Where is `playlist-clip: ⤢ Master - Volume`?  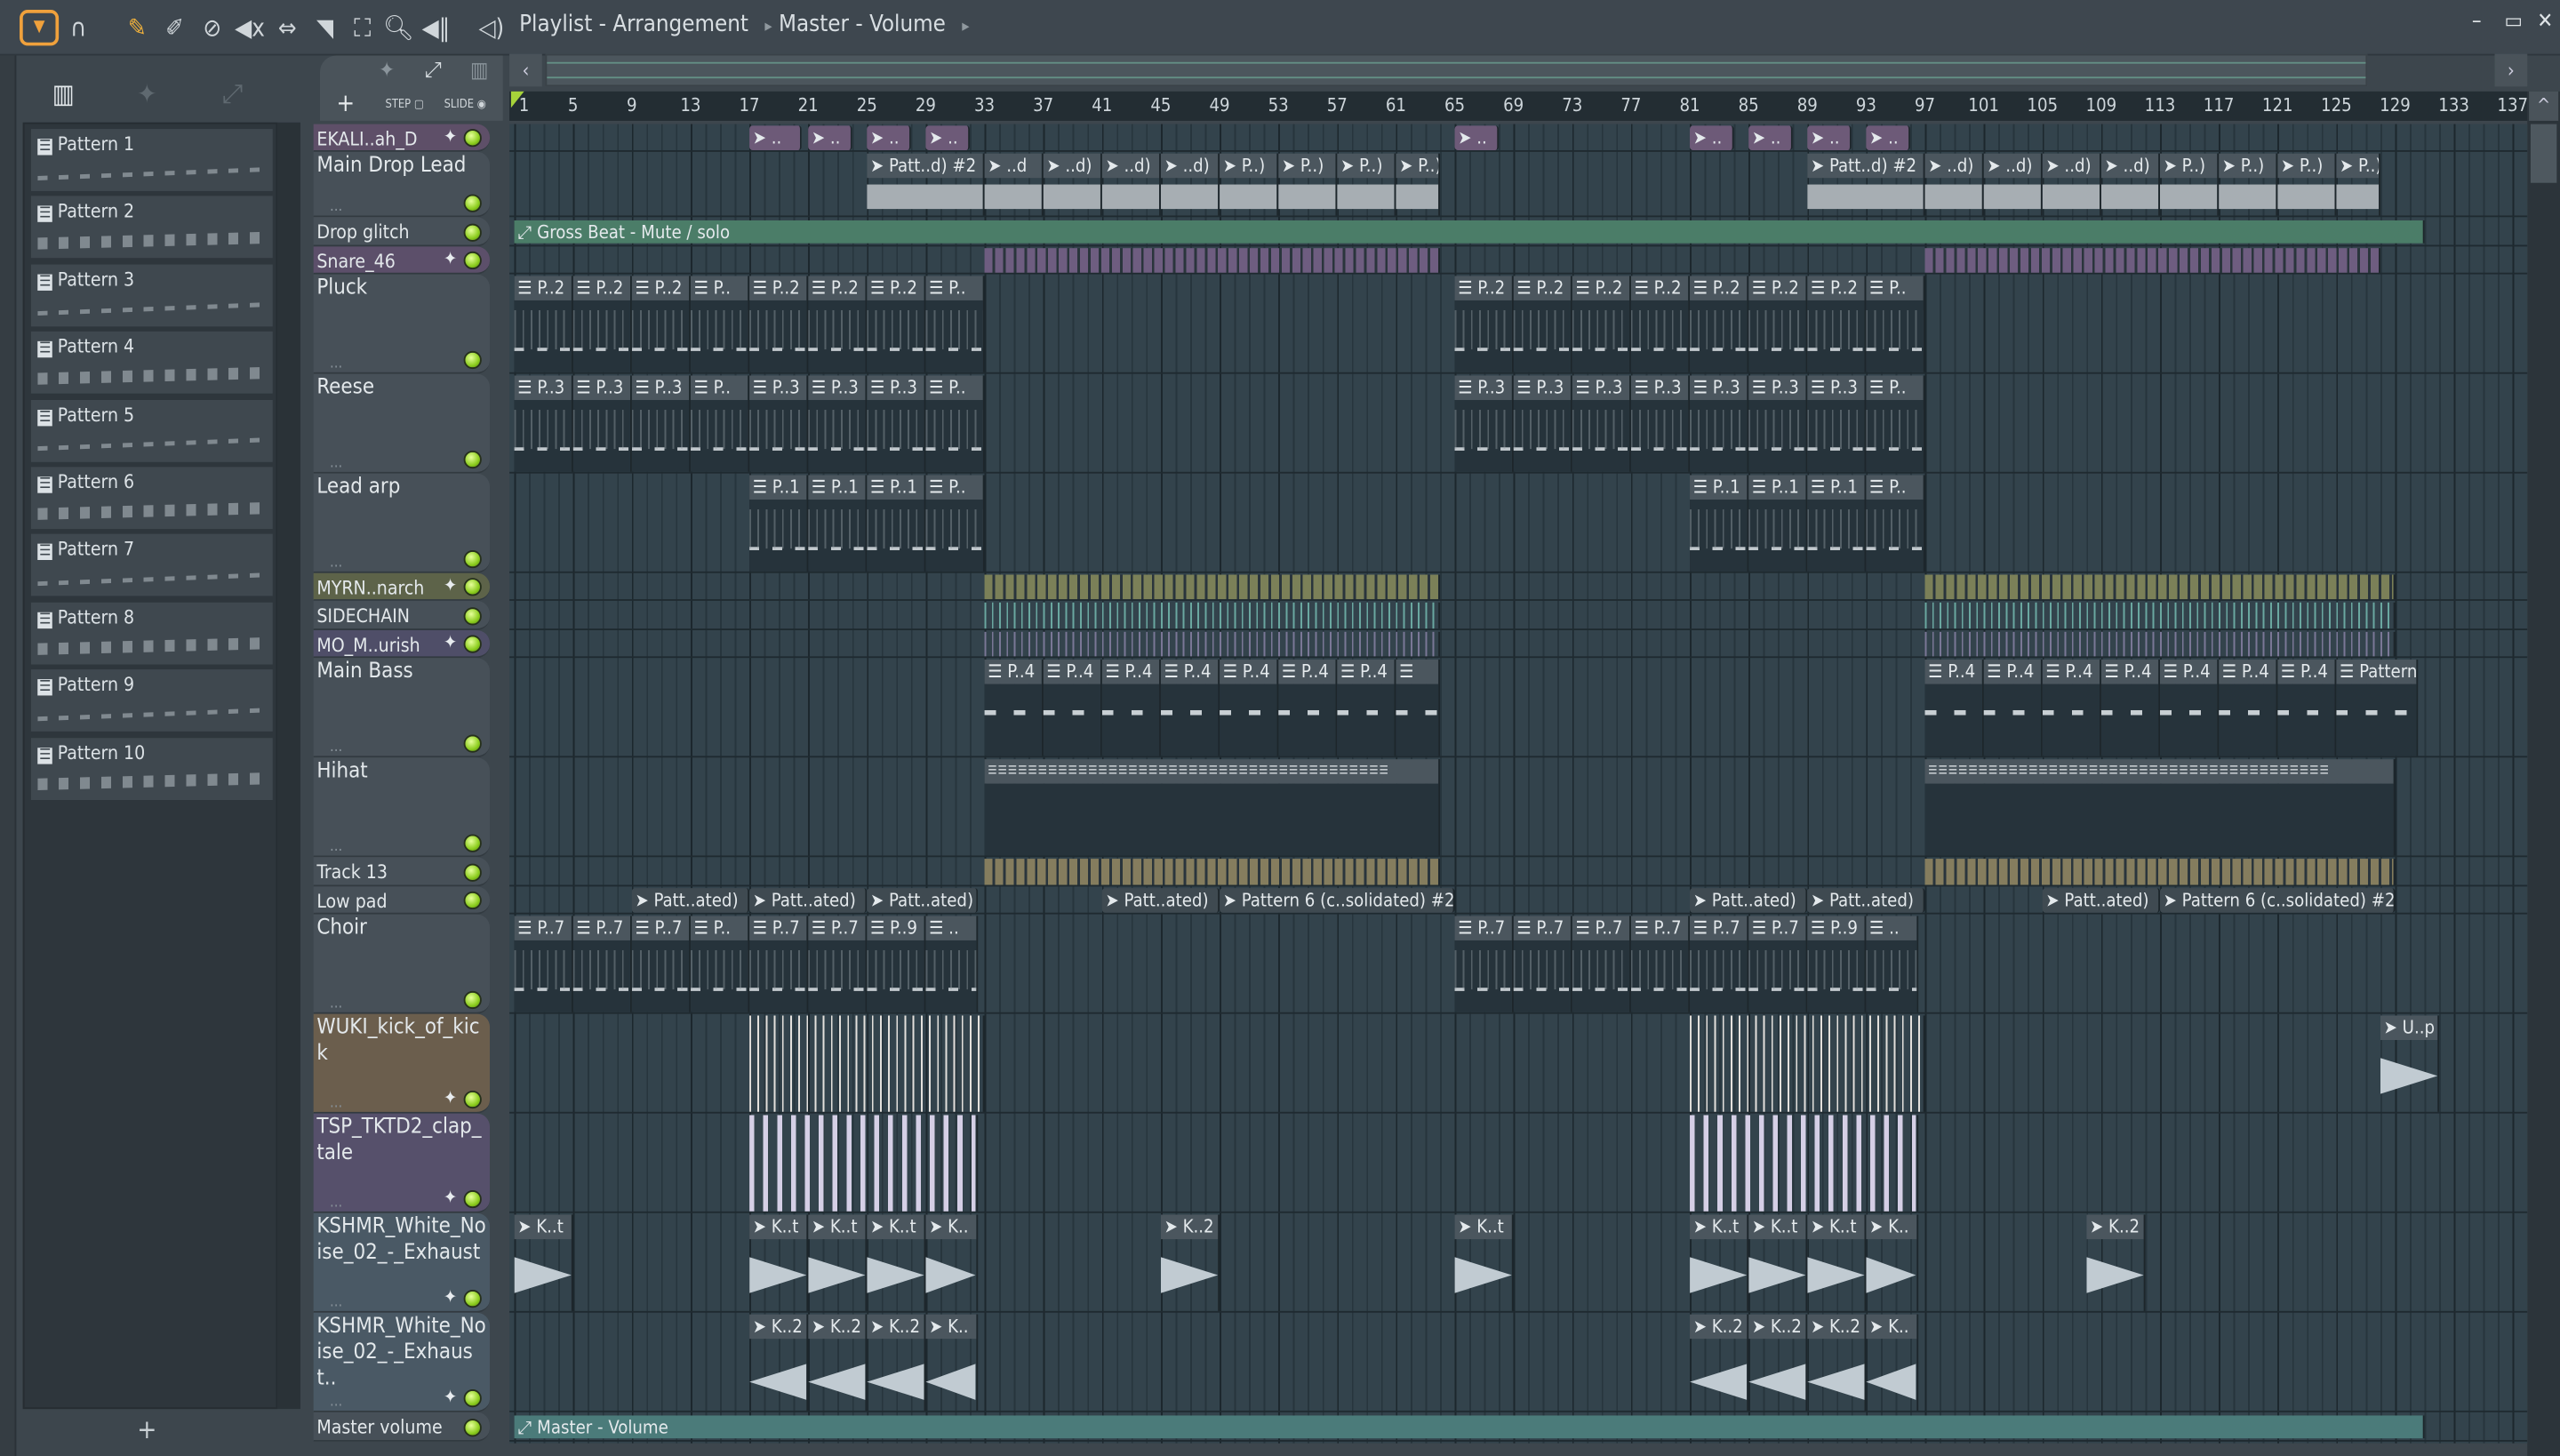
playlist-clip: ⤢ Master - Volume is located at coordinates (1469, 1427).